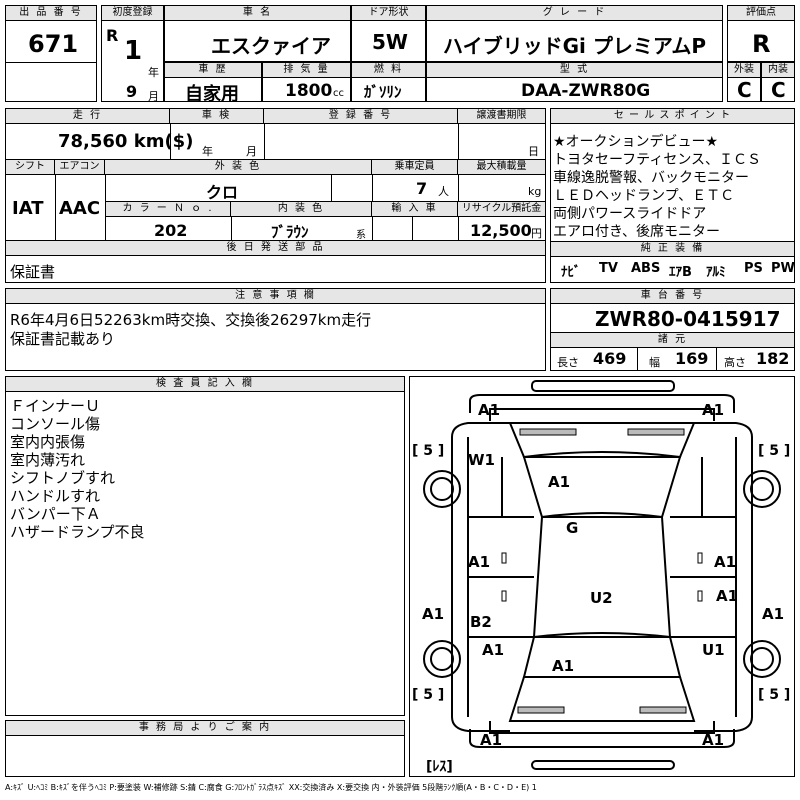 The width and height of the screenshot is (800, 800). I want to click on height-label: 高さ, so click(735, 362).